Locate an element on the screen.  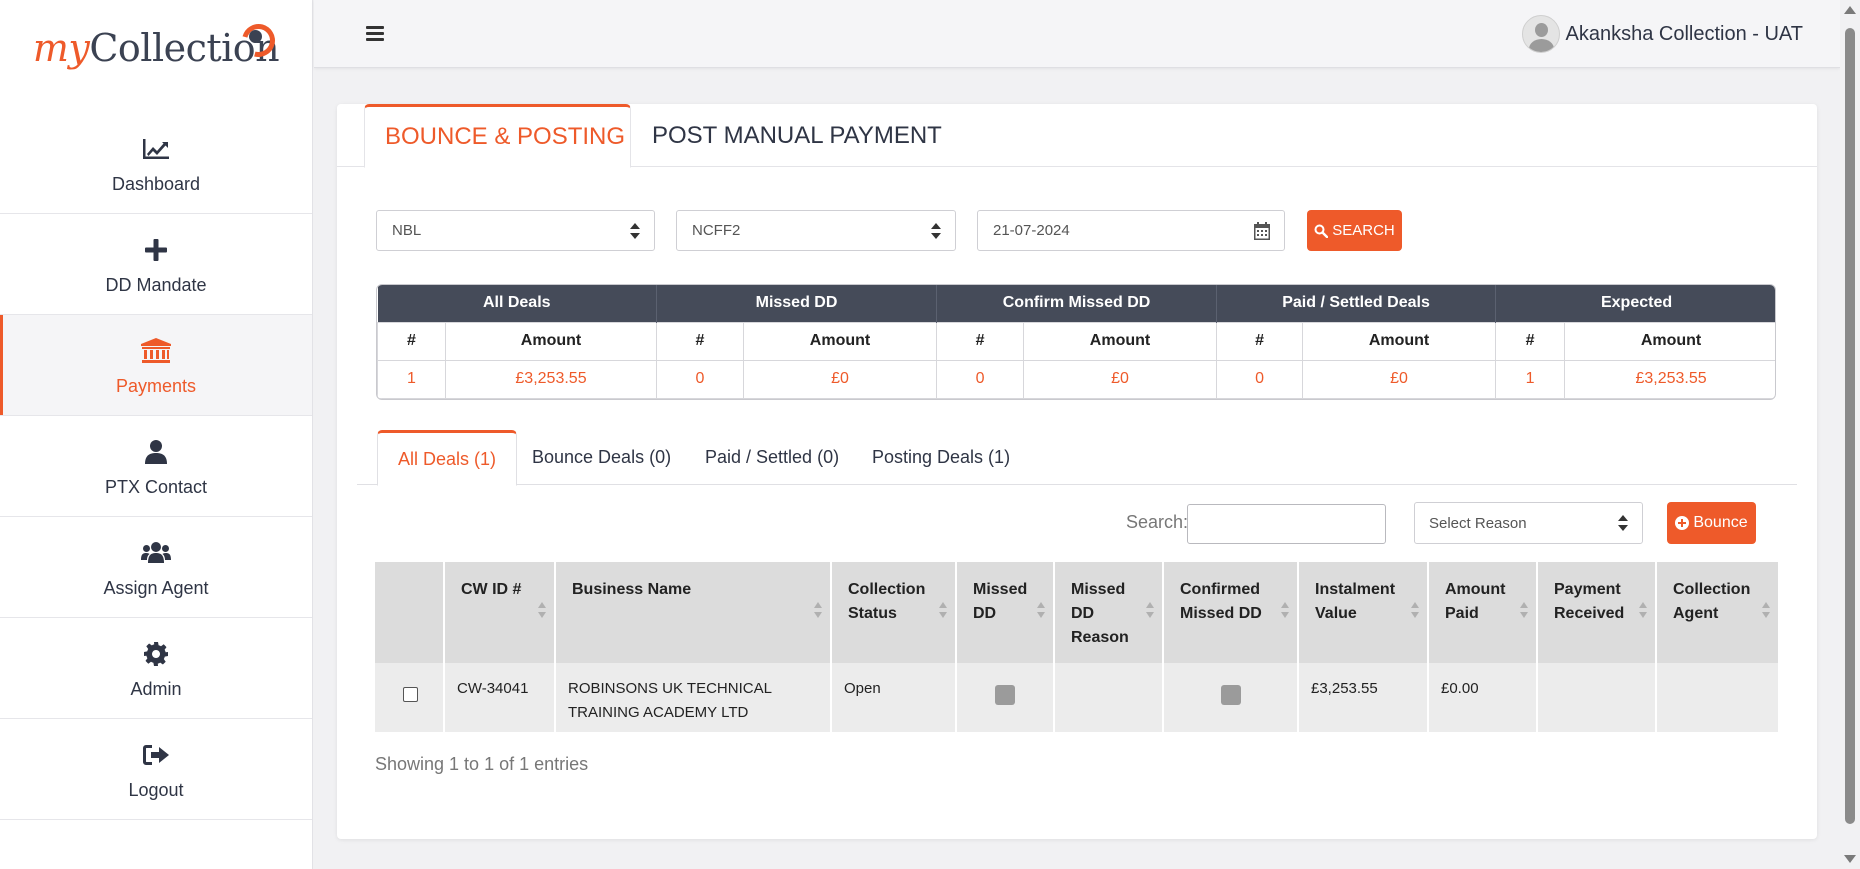
summary-amount-paid-settled: £0 is located at coordinates (1399, 379).